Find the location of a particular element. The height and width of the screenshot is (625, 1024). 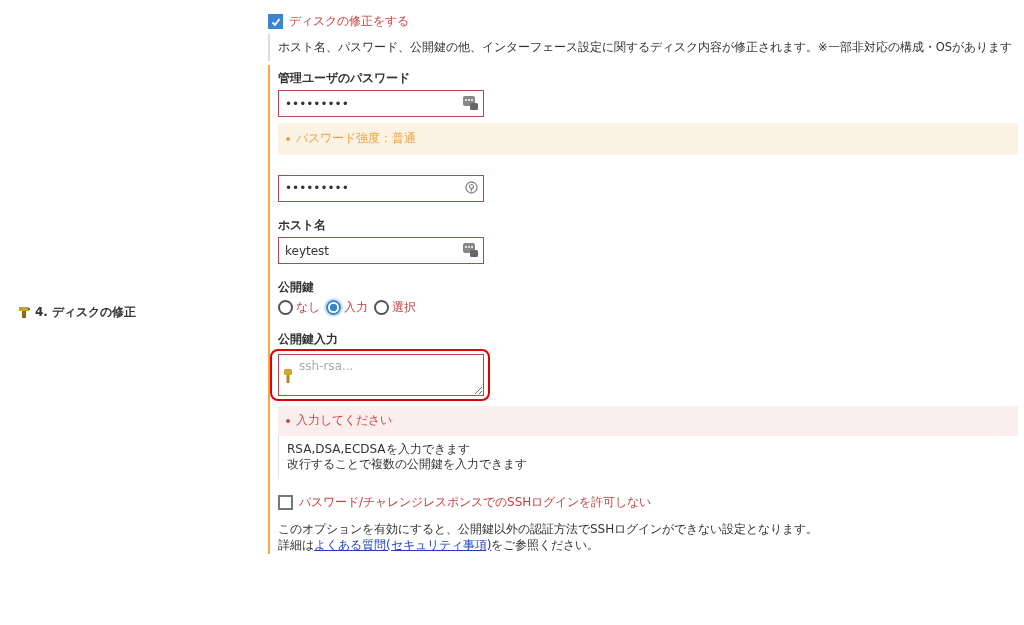

strength-text: パスワード強度：普通 is located at coordinates (356, 139).